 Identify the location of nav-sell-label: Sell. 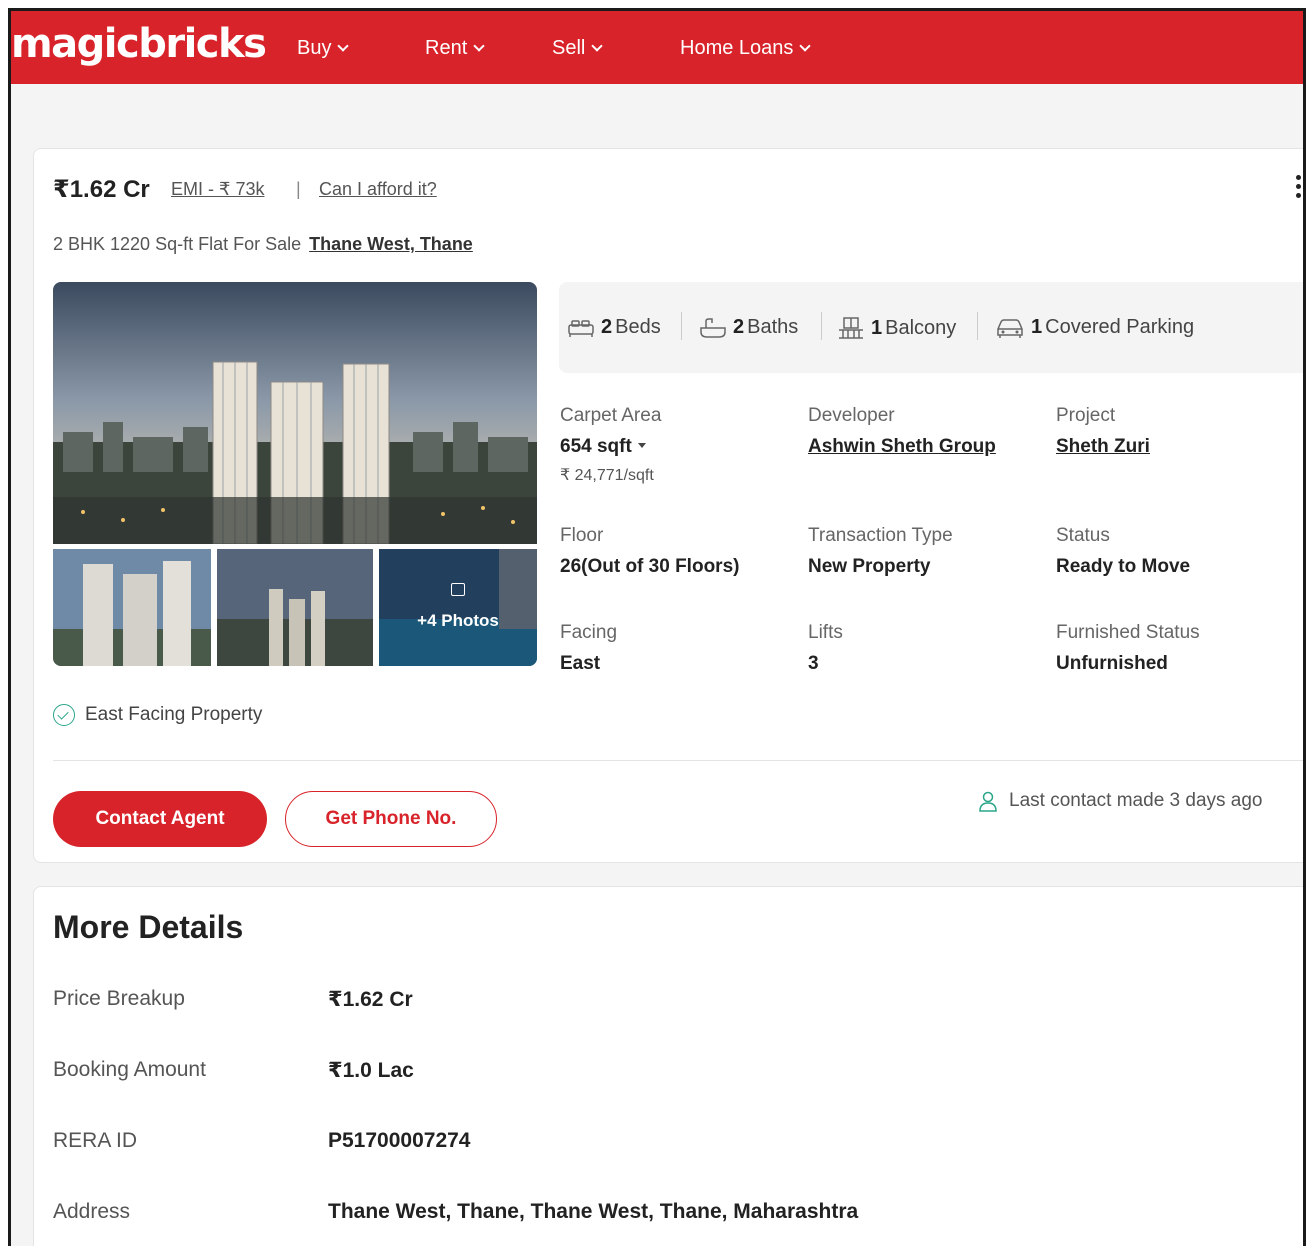
(569, 48).